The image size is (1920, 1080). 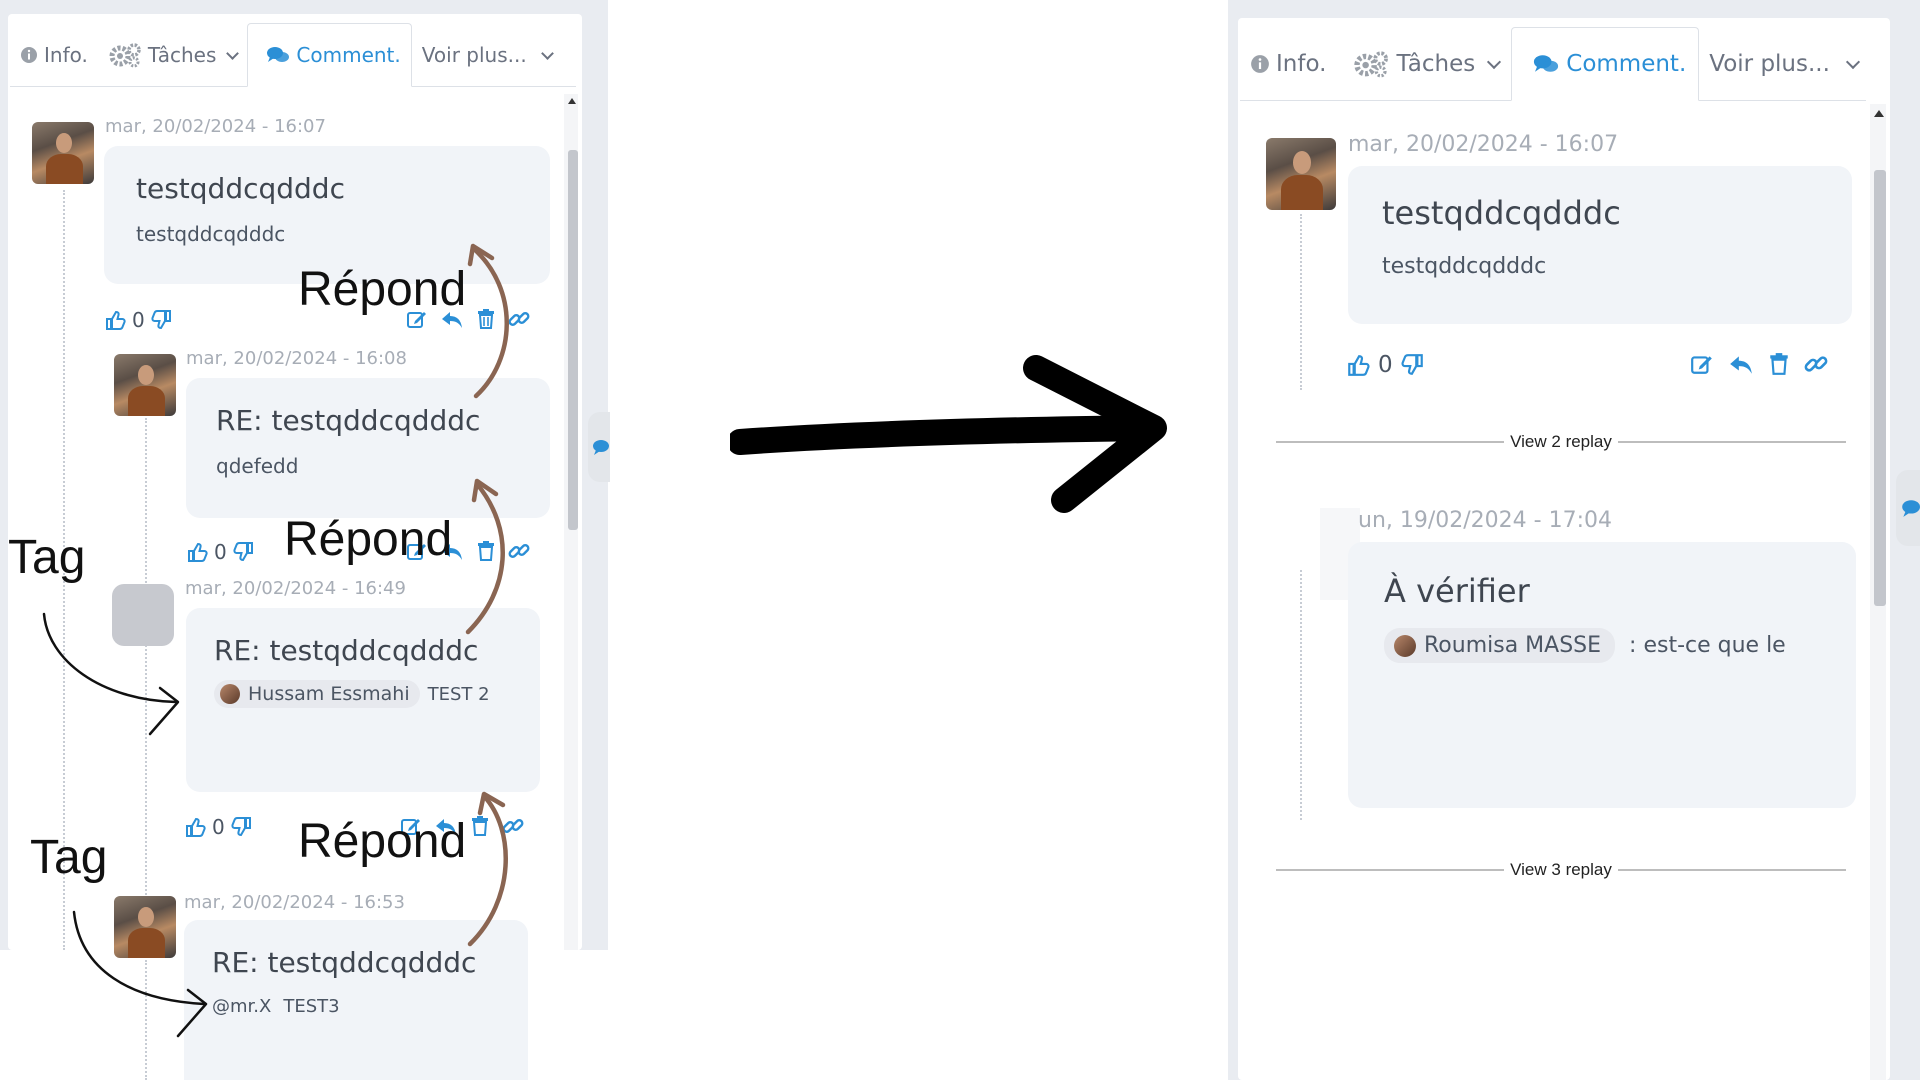 What do you see at coordinates (1371, 64) in the screenshot?
I see `gears-icon` at bounding box center [1371, 64].